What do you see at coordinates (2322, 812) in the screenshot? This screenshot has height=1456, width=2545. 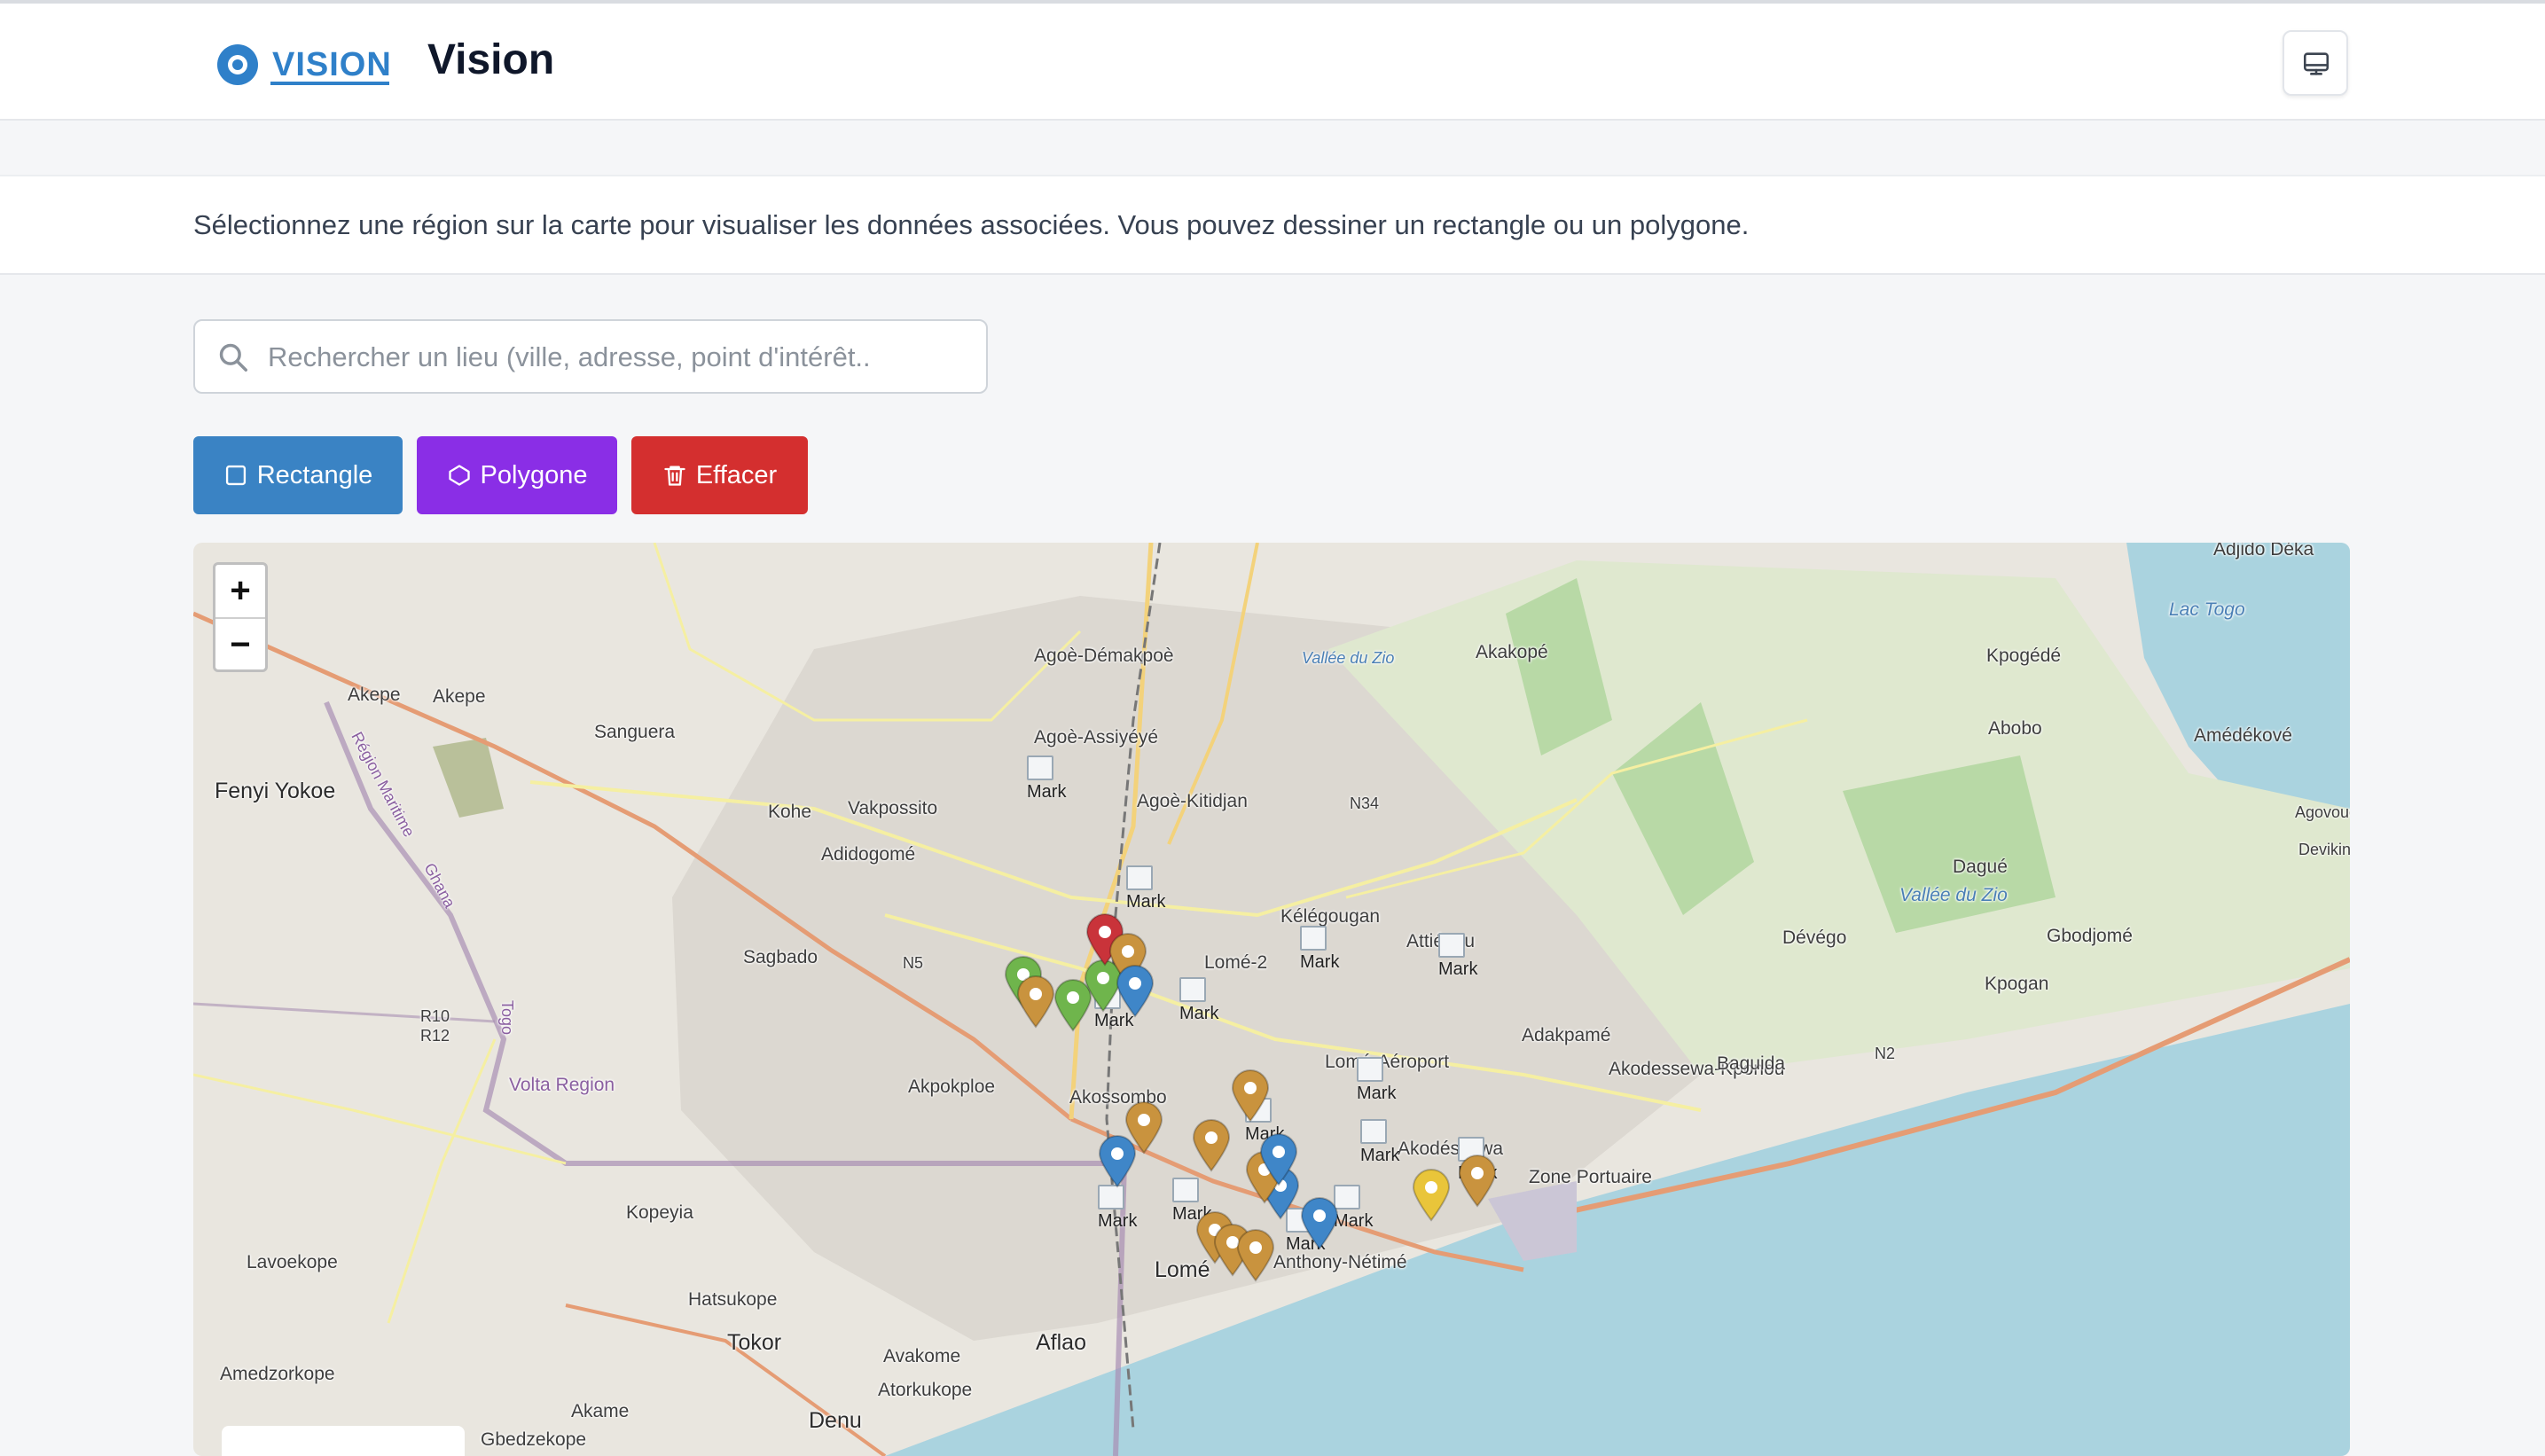 I see `place-label: Agovoudo` at bounding box center [2322, 812].